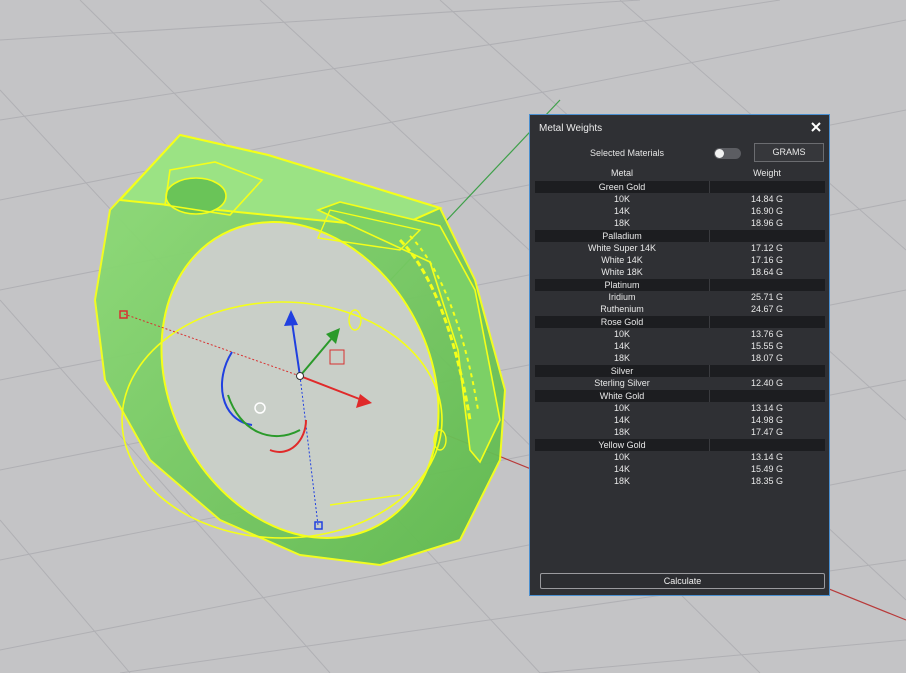  Describe the element at coordinates (680, 199) in the screenshot. I see `table-row: 10K 14.84 G` at that location.